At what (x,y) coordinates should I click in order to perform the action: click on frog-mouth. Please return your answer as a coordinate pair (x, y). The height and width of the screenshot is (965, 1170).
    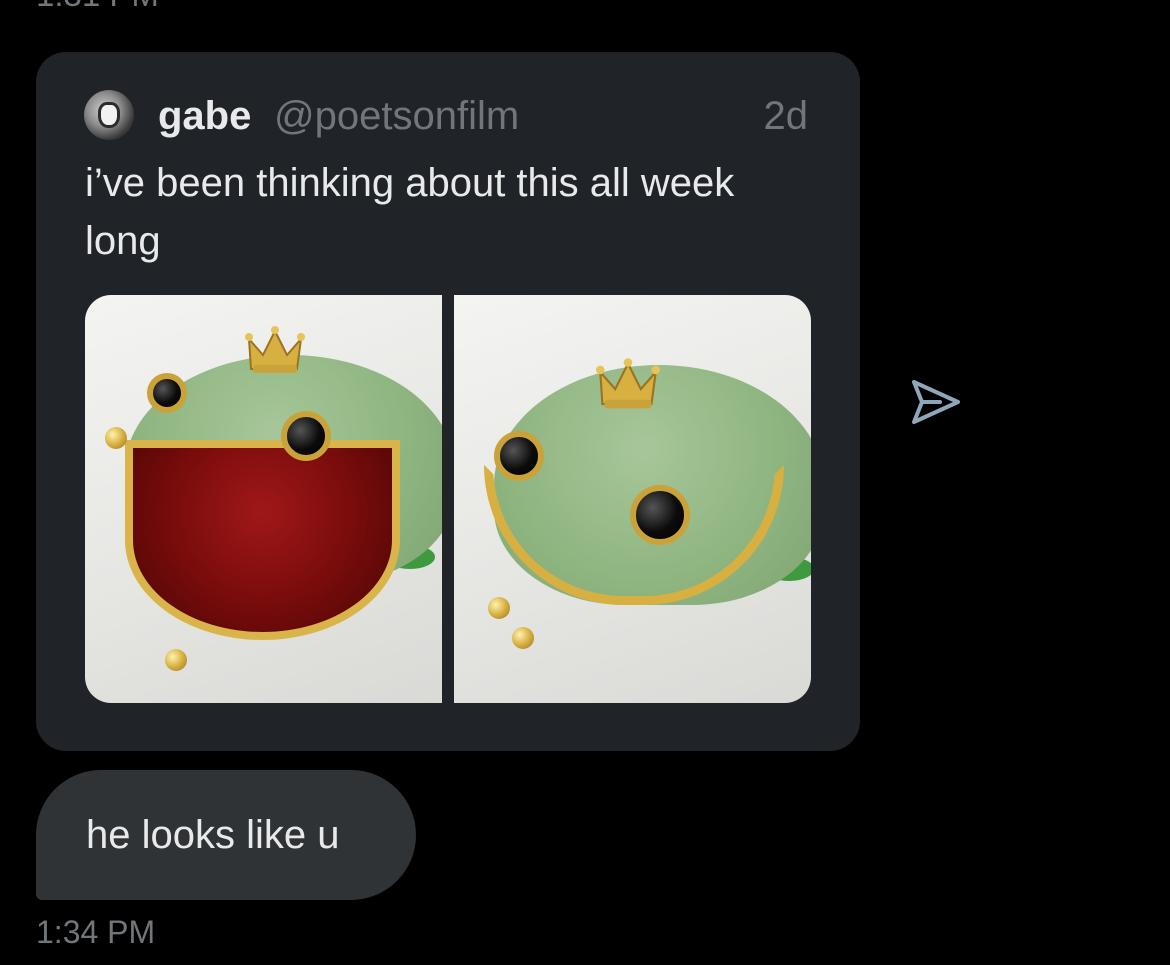
    Looking at the image, I should click on (262, 540).